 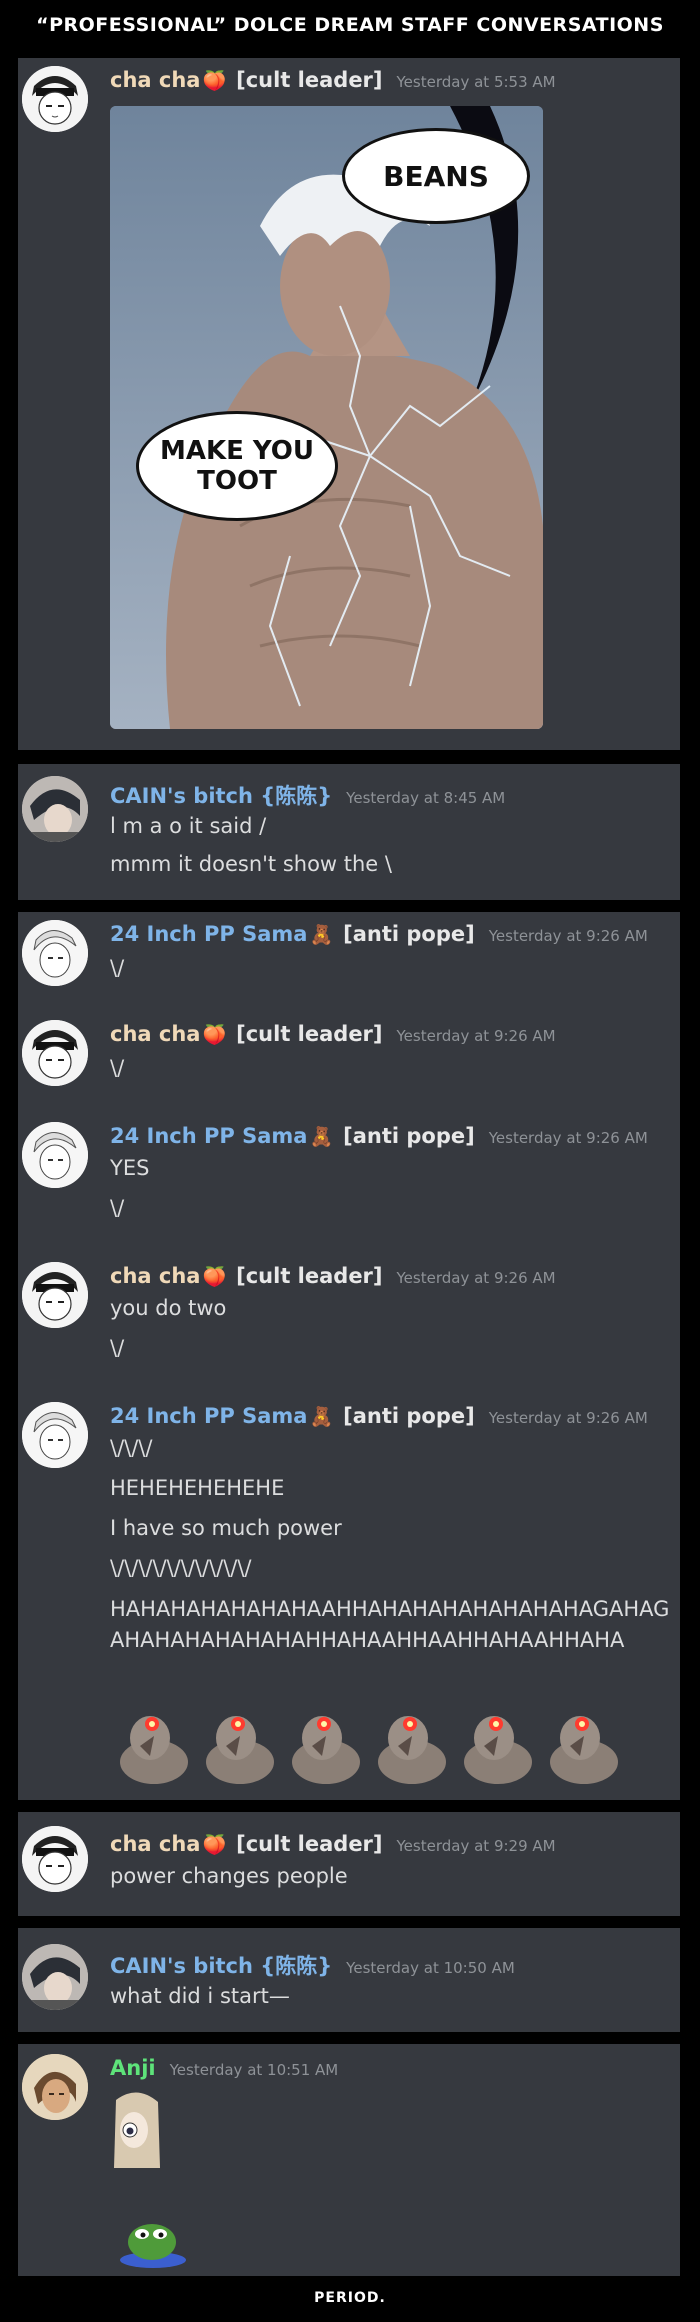 I want to click on timestamp: Yesterday at 8:45 AM, so click(x=426, y=798).